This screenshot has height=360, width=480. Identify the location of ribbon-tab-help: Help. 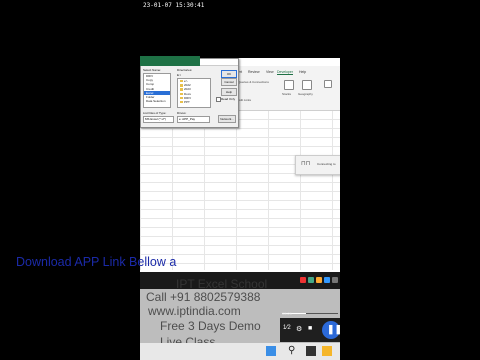
(302, 72).